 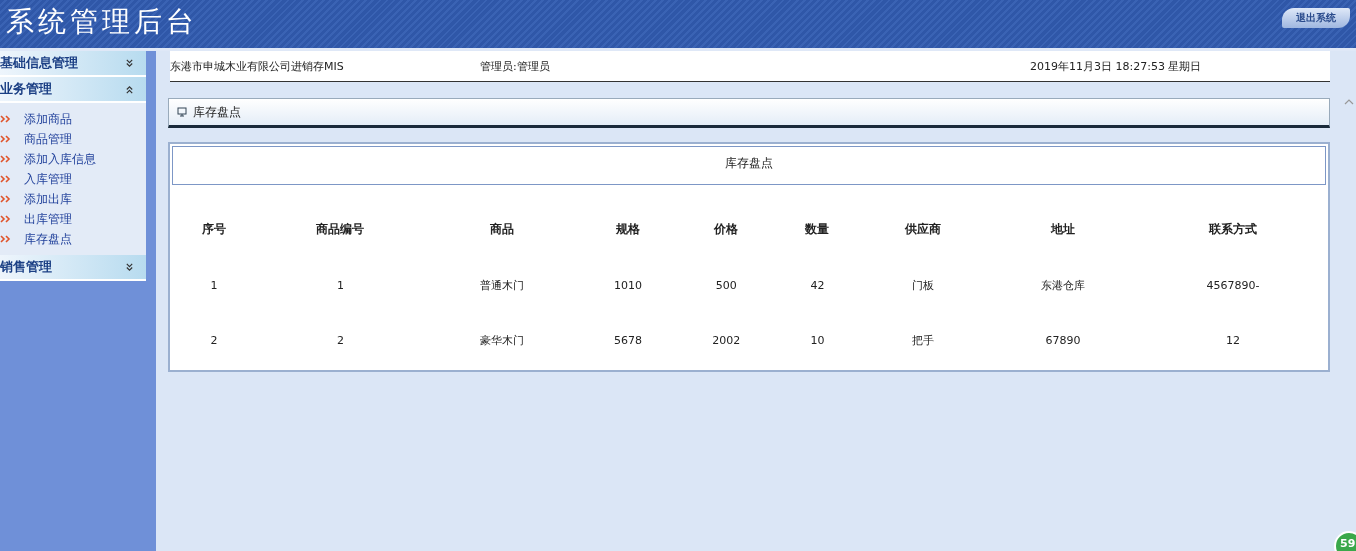 What do you see at coordinates (628, 286) in the screenshot?
I see `table-cell-text: 1010` at bounding box center [628, 286].